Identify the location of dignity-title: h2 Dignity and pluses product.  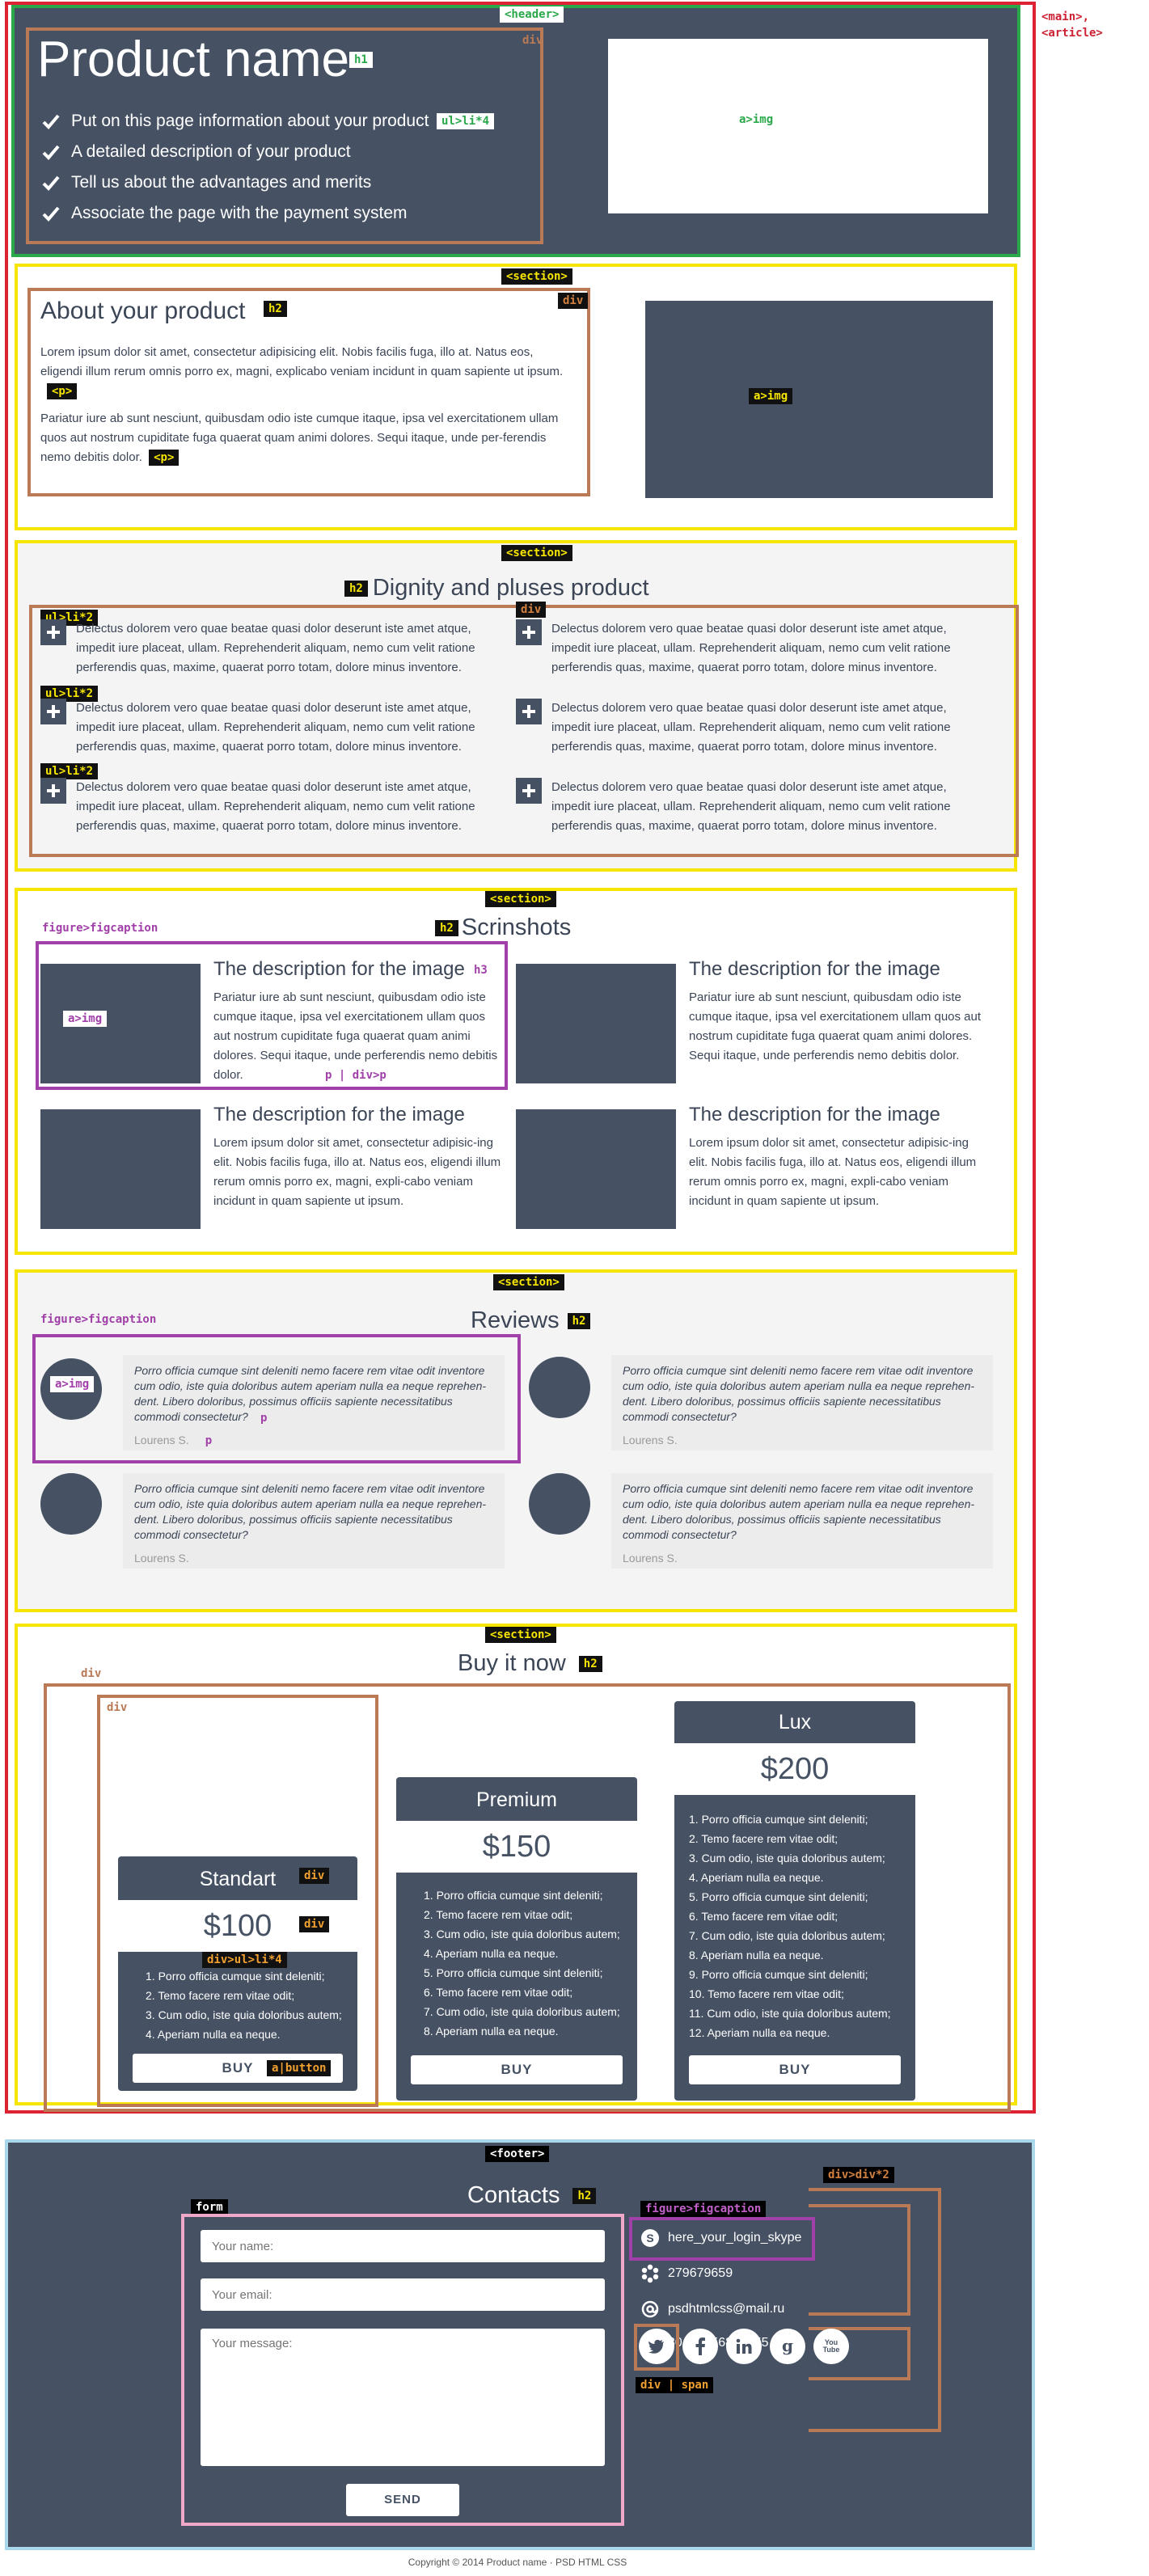
(496, 587).